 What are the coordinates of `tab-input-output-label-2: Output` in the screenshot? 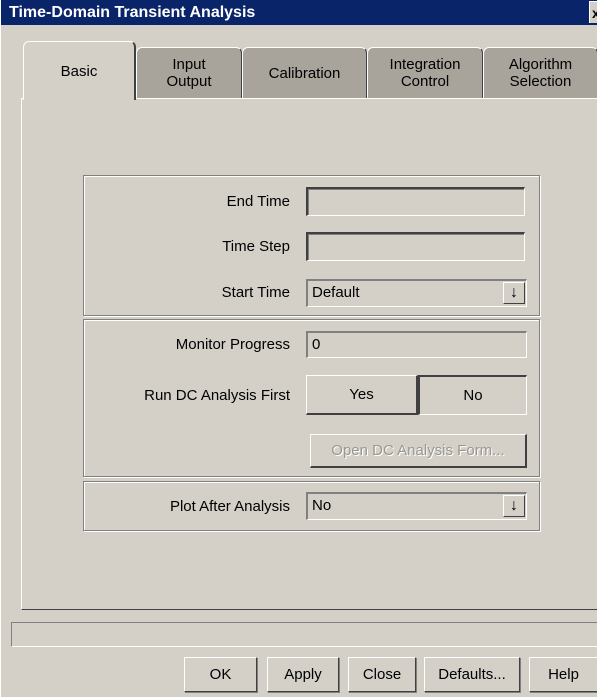 It's located at (189, 81).